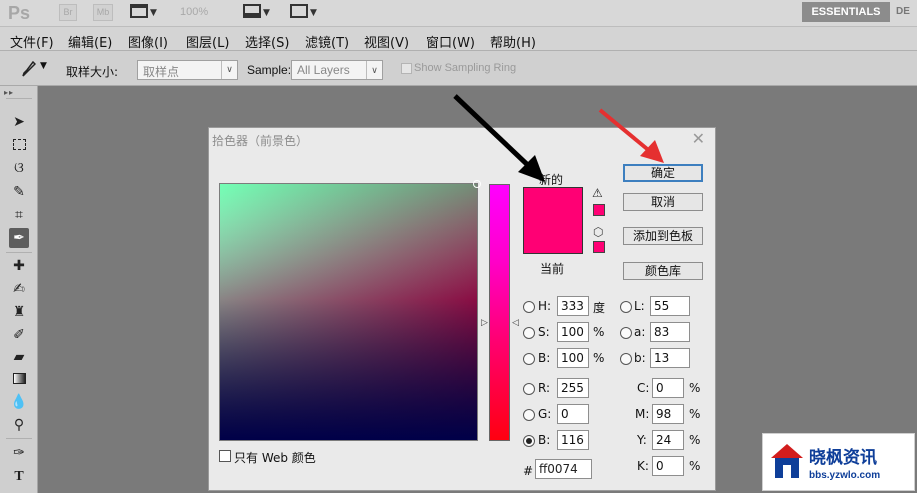 The image size is (917, 493). What do you see at coordinates (19, 238) in the screenshot?
I see `eyedropper-icon: ✒` at bounding box center [19, 238].